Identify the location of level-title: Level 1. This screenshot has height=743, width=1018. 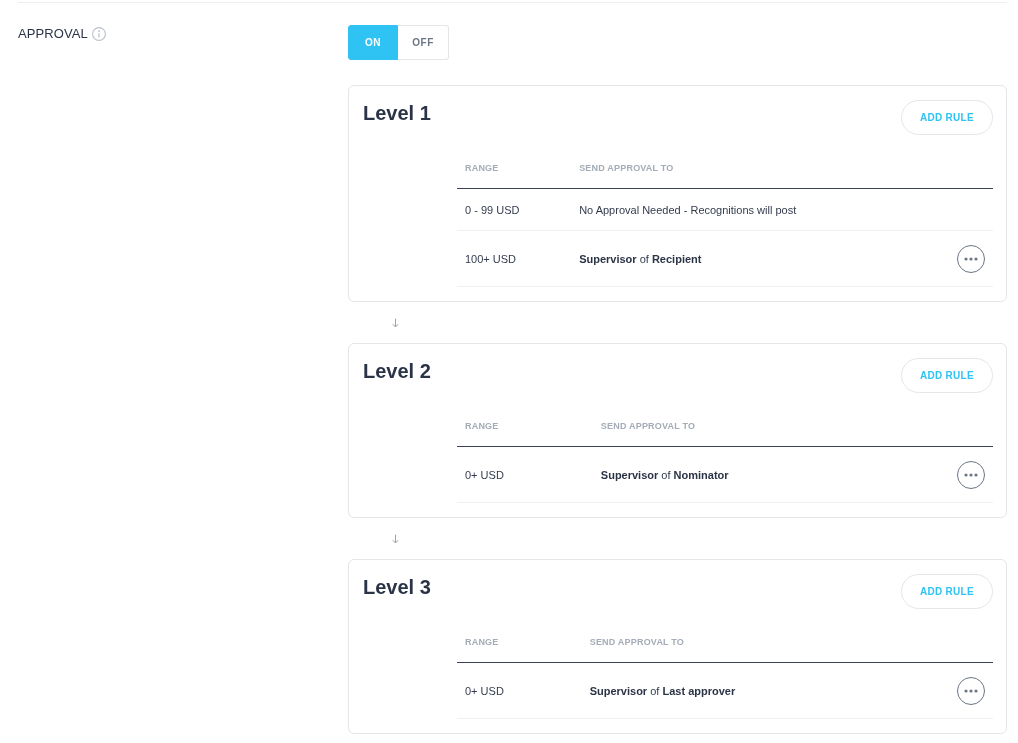
(397, 113).